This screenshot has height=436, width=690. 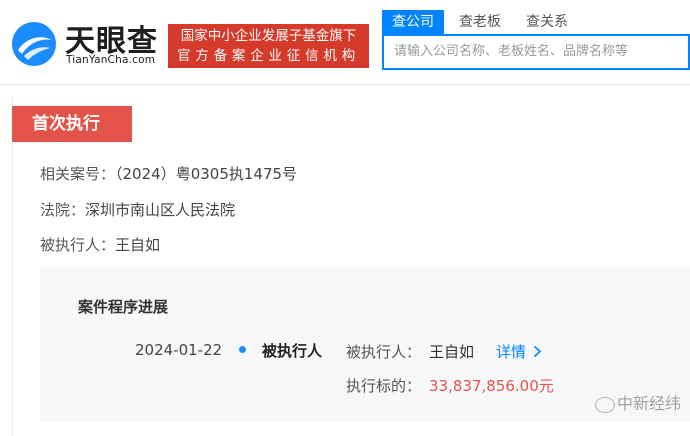 What do you see at coordinates (537, 351) in the screenshot?
I see `chevron-right-icon` at bounding box center [537, 351].